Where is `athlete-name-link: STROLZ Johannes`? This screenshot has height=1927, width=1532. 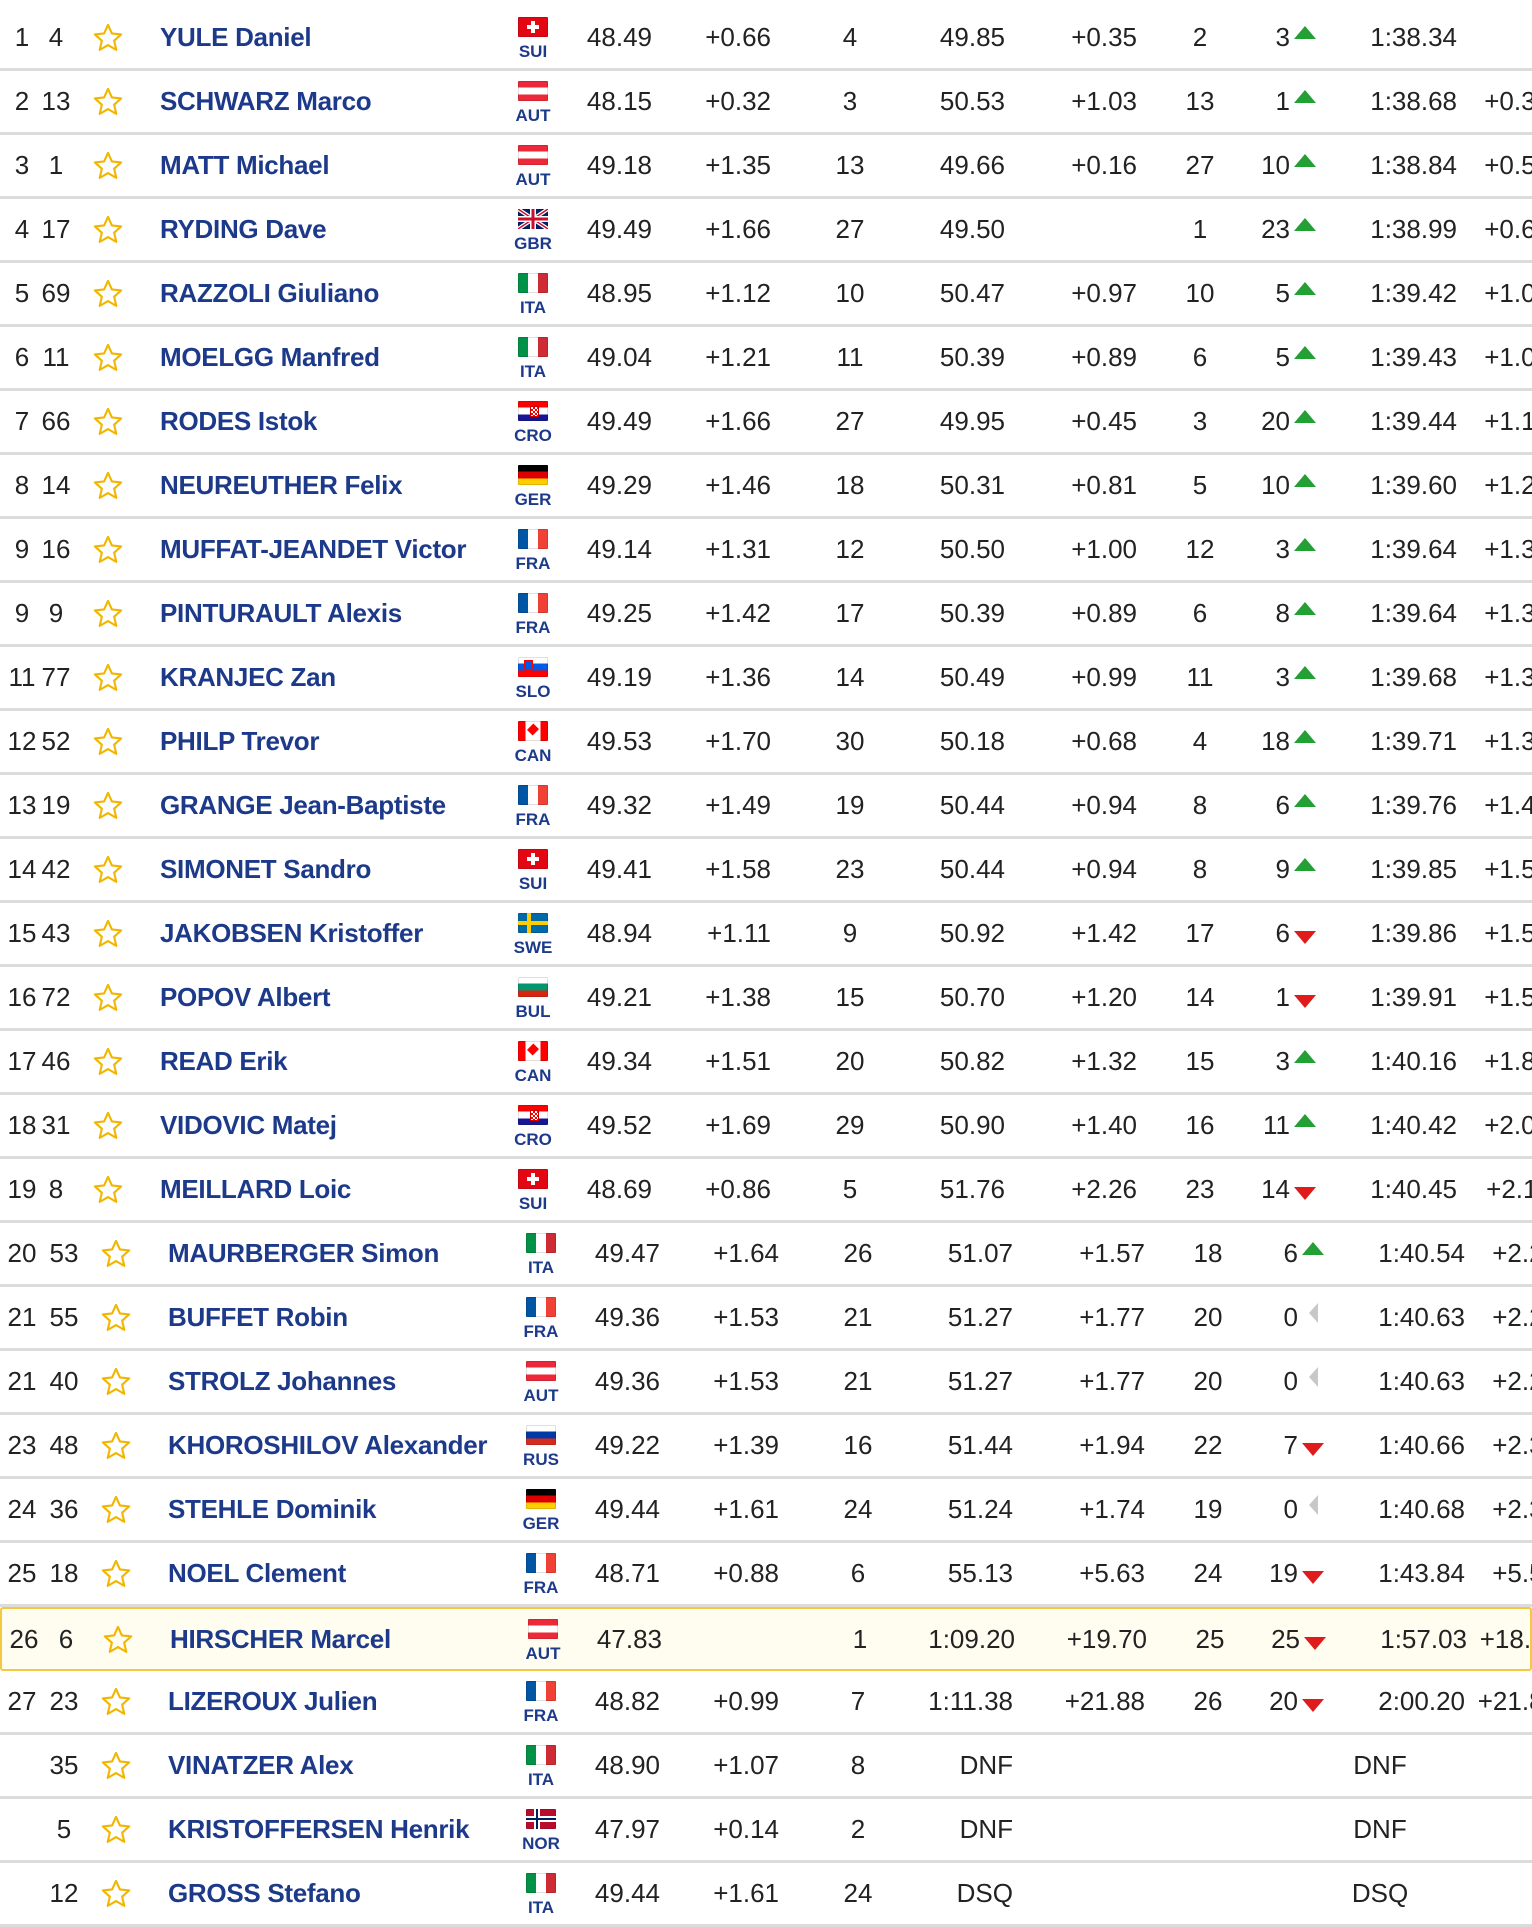 athlete-name-link: STROLZ Johannes is located at coordinates (348, 1381).